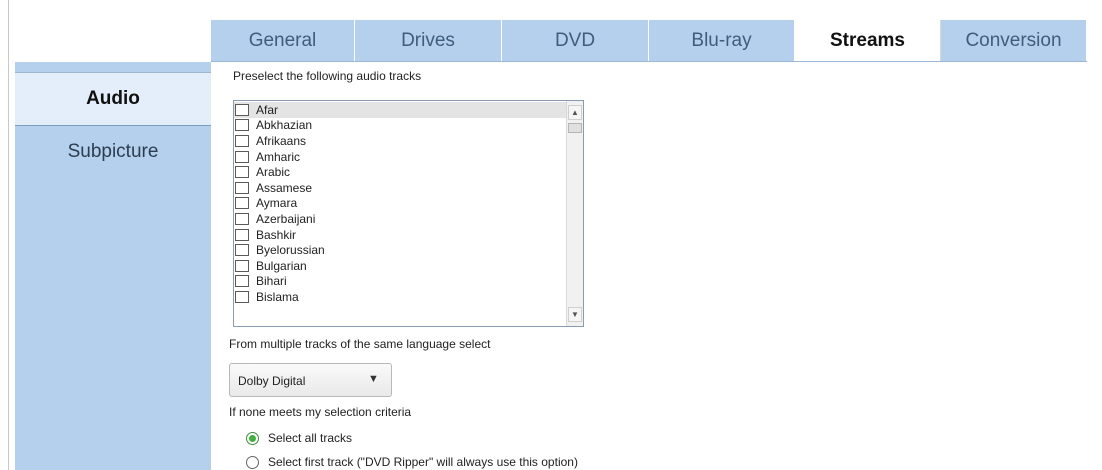  What do you see at coordinates (310, 438) in the screenshot?
I see `radio-select-all-label: Select all tracks` at bounding box center [310, 438].